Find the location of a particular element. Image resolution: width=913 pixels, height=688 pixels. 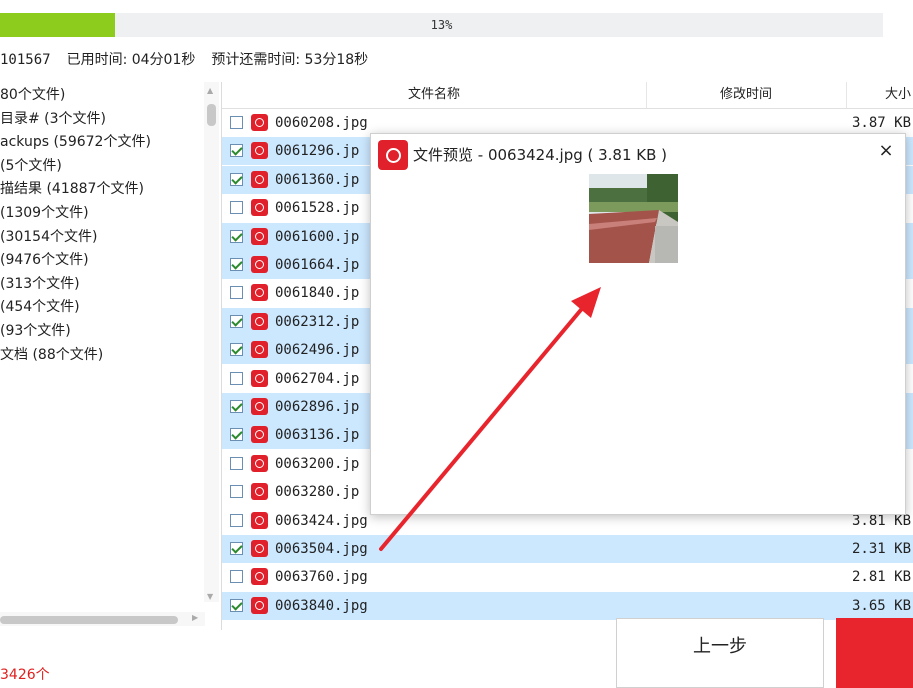

tree-item: (454个文件) is located at coordinates (40, 307).